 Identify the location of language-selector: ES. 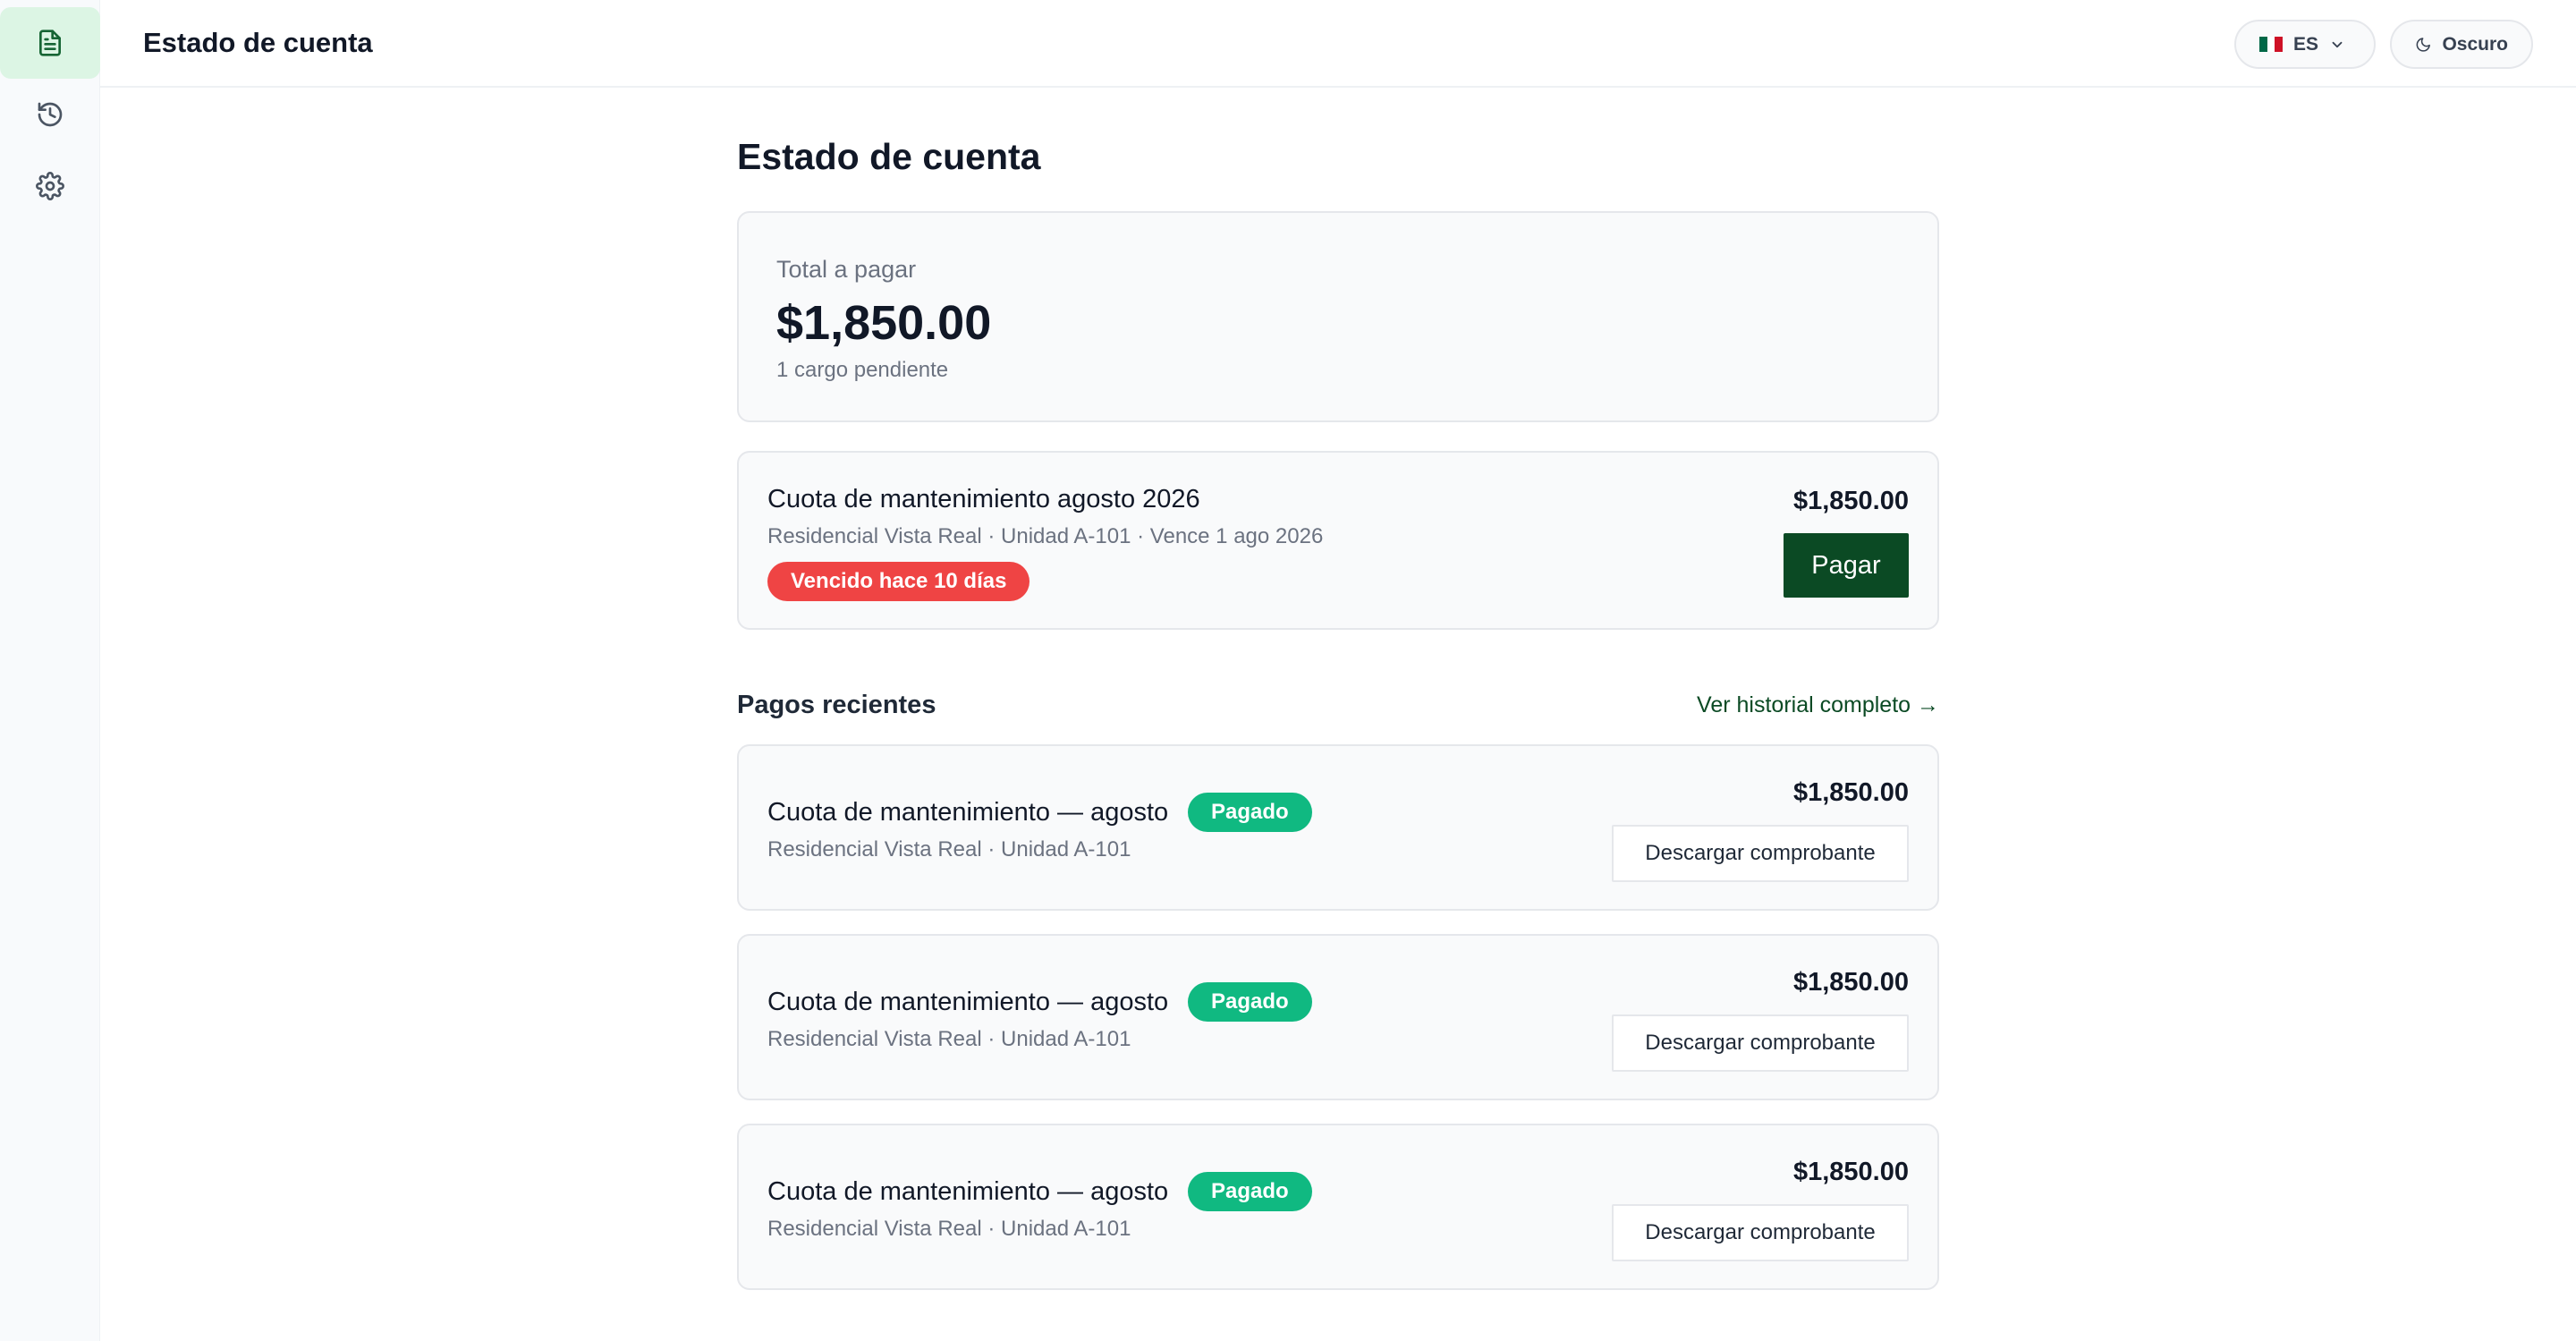
(2305, 44).